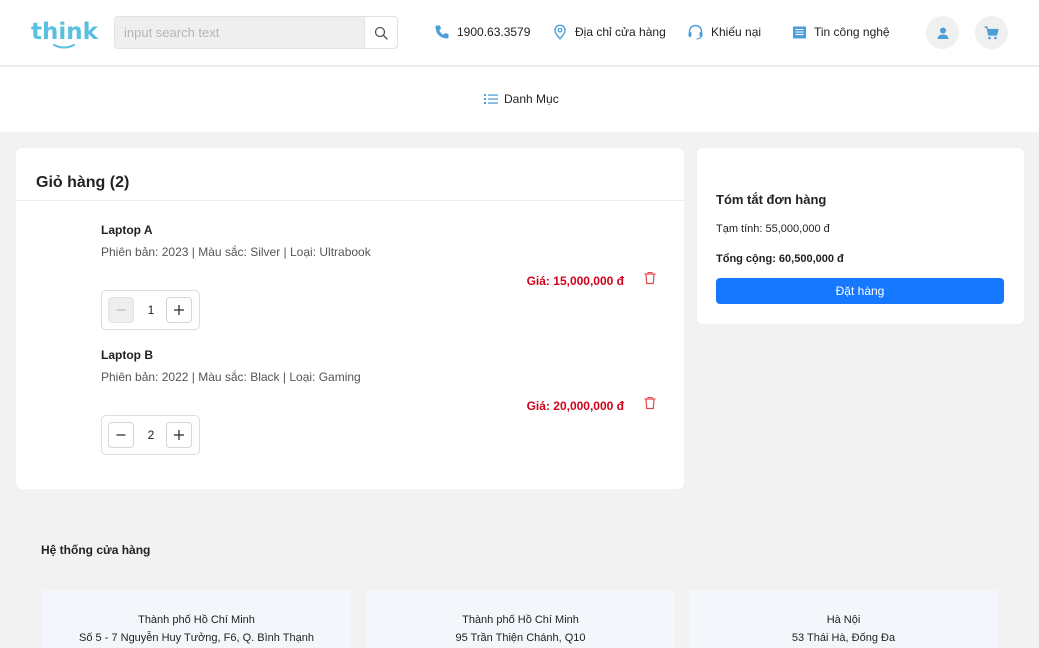 The image size is (1039, 648). I want to click on product-price: Giá: 20,000,000 đ, so click(575, 406).